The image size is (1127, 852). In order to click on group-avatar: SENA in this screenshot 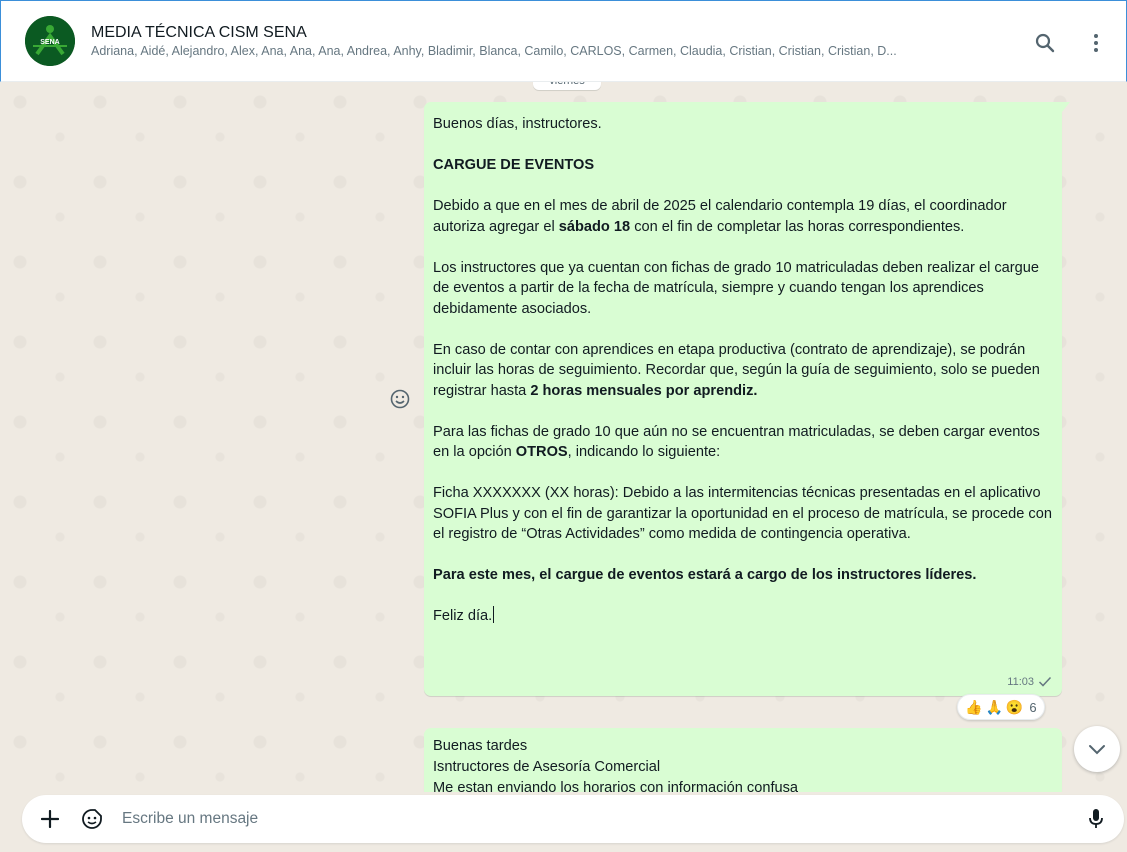, I will do `click(50, 41)`.